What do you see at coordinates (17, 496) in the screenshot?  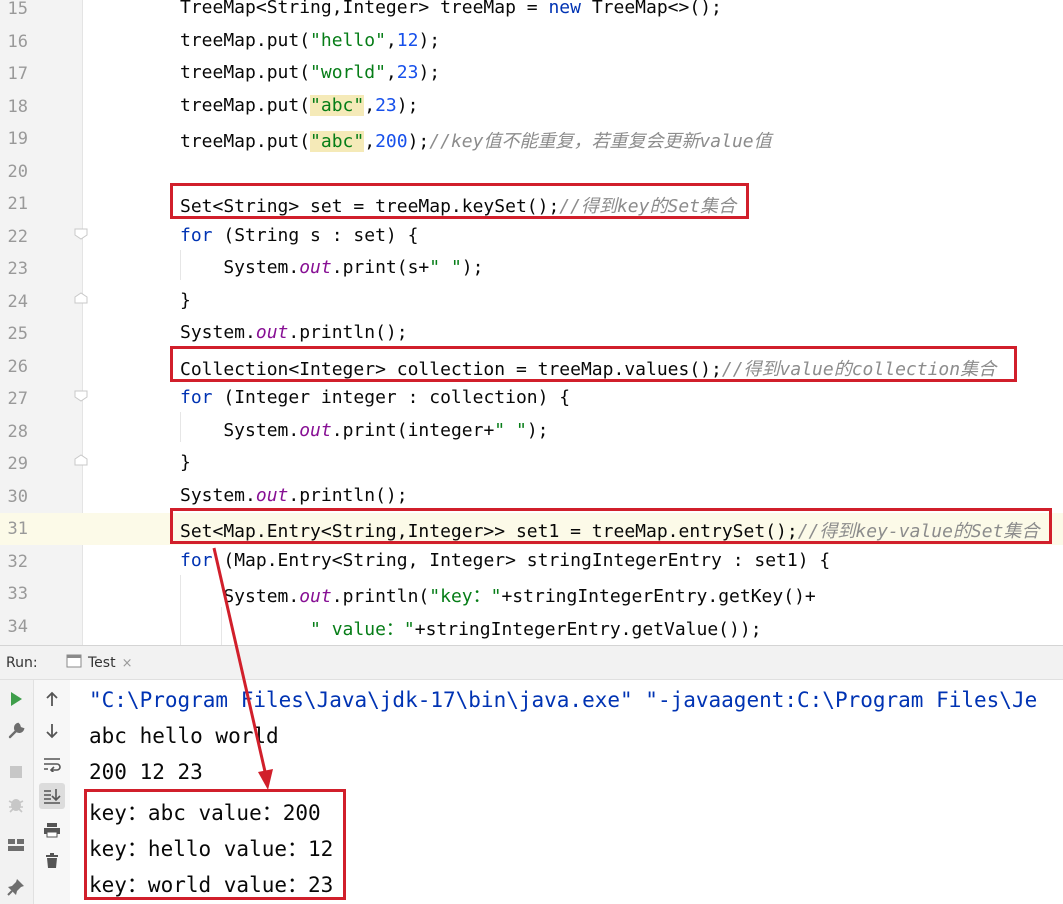 I see `line-number: 30` at bounding box center [17, 496].